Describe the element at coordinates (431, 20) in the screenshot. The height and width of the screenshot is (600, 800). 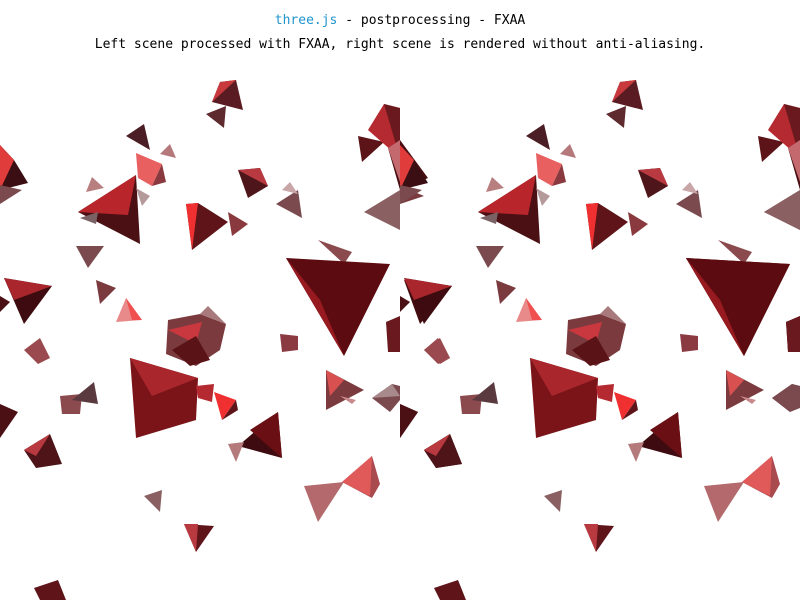
I see `title-suffix: - postprocessing - FXAA` at that location.